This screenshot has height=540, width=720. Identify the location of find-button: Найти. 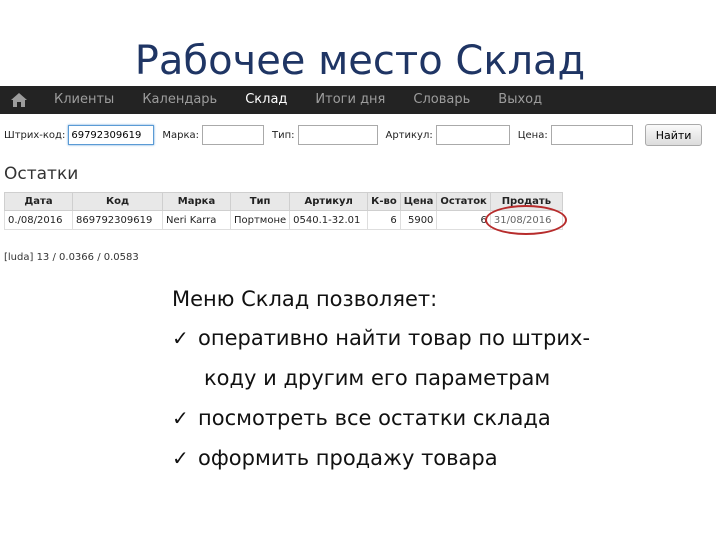
(673, 135).